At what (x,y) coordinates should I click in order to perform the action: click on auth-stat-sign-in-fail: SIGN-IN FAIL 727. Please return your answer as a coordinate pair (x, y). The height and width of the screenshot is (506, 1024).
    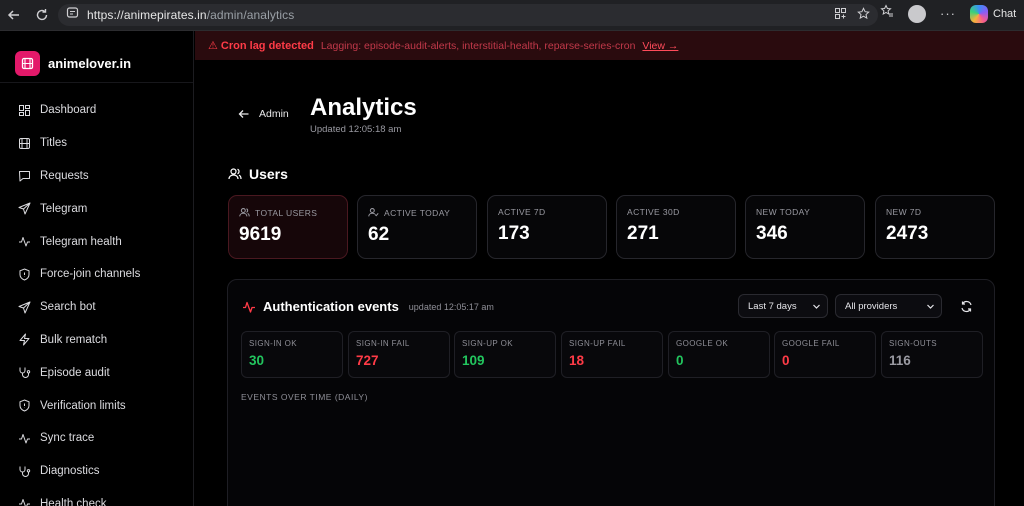
    Looking at the image, I should click on (399, 354).